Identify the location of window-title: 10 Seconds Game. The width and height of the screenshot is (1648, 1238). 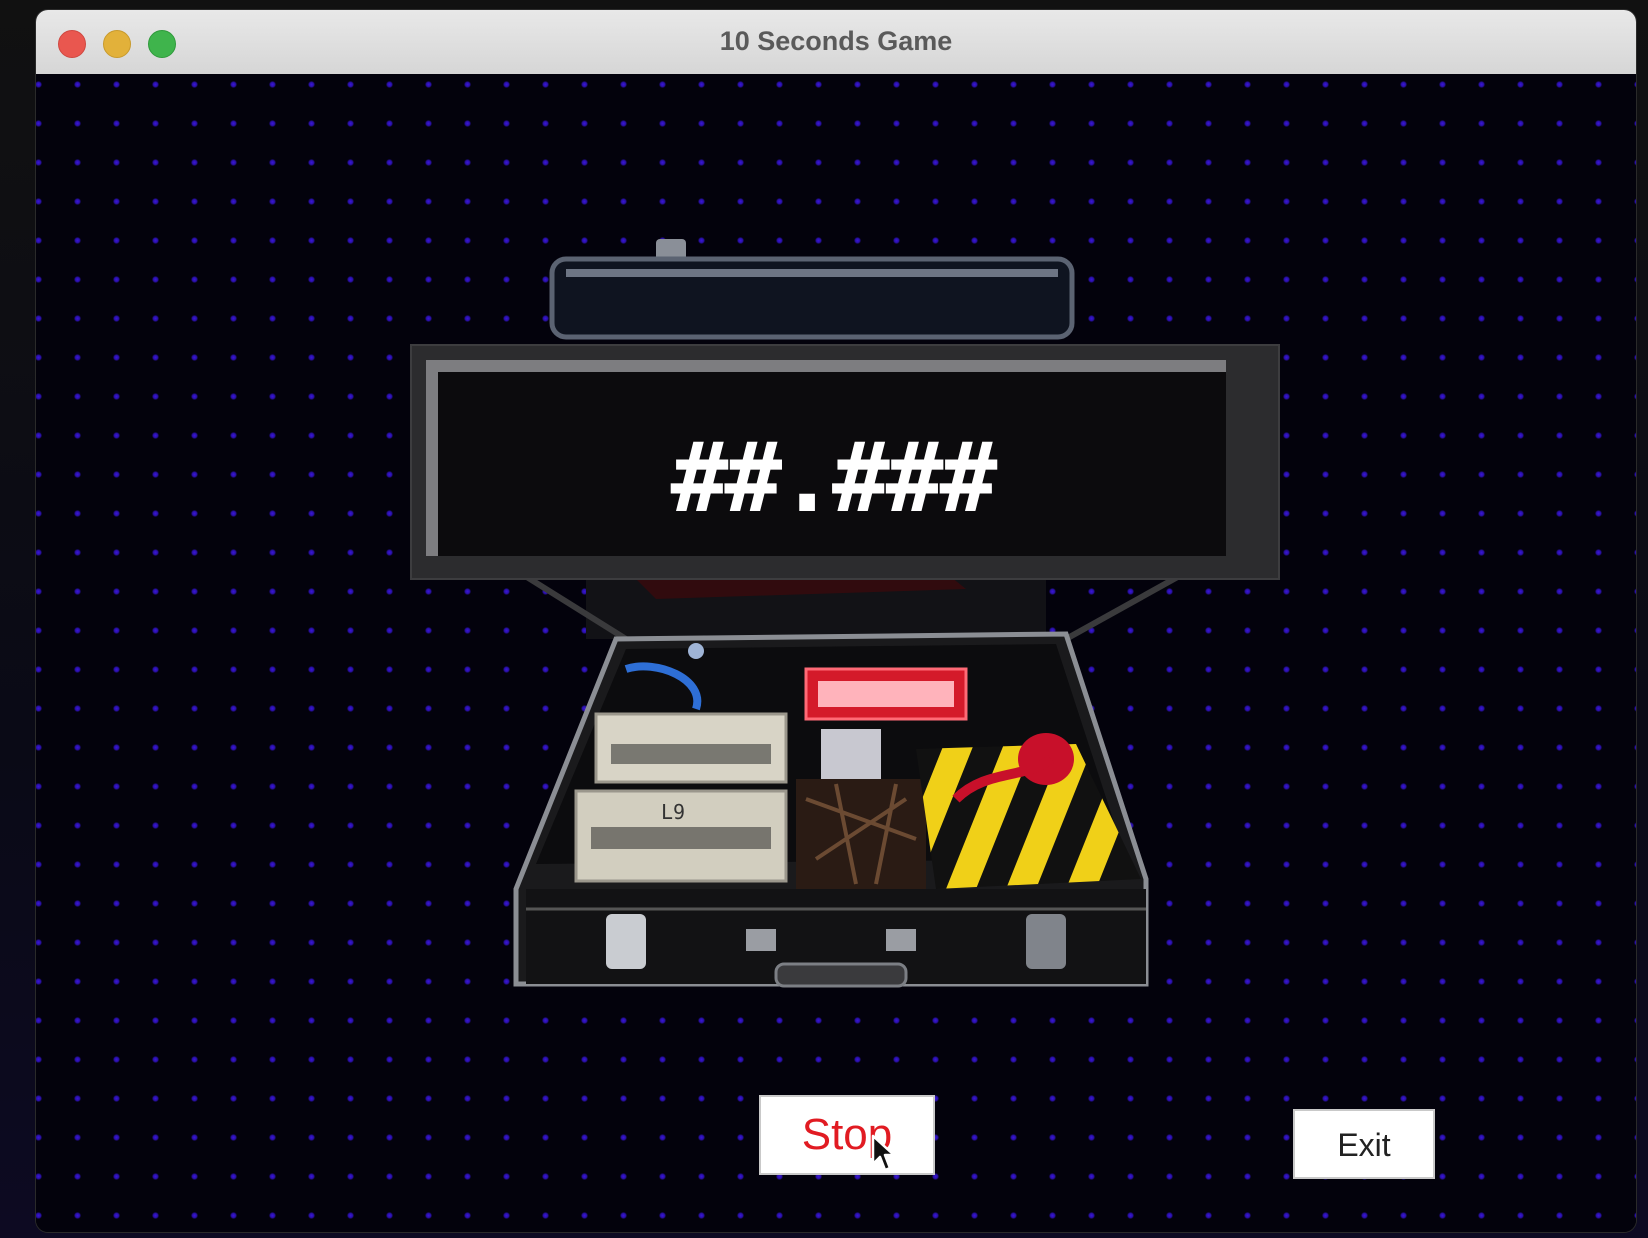
(836, 41).